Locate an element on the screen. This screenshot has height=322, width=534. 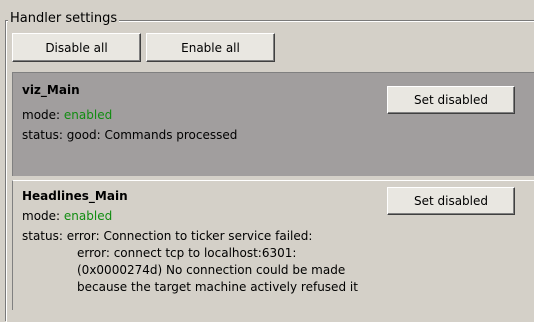
handler-name: viz_Main is located at coordinates (51, 90).